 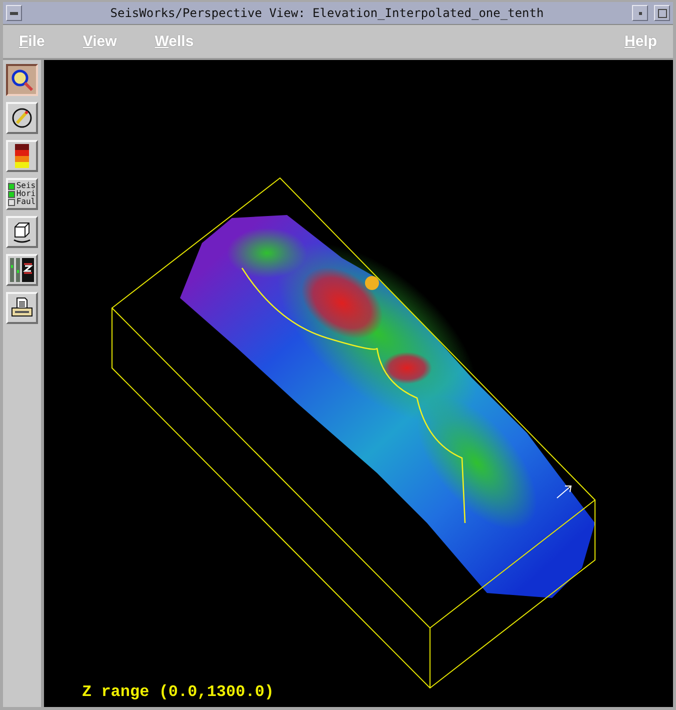 I want to click on menu-item: View, so click(x=99, y=41).